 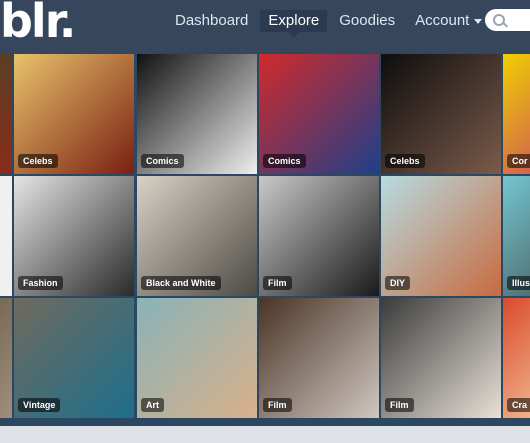 I want to click on tile-category-label: Fashion, so click(x=40, y=283).